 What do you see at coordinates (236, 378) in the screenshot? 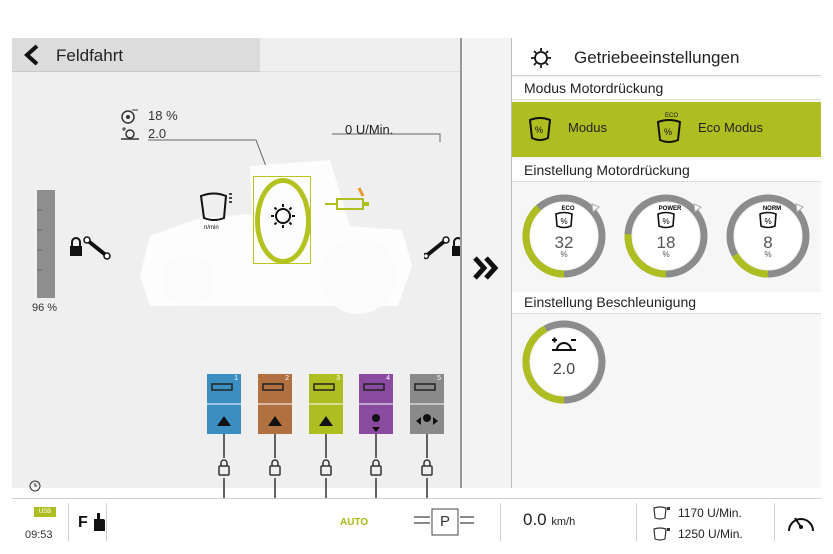
I see `valve-number: 1` at bounding box center [236, 378].